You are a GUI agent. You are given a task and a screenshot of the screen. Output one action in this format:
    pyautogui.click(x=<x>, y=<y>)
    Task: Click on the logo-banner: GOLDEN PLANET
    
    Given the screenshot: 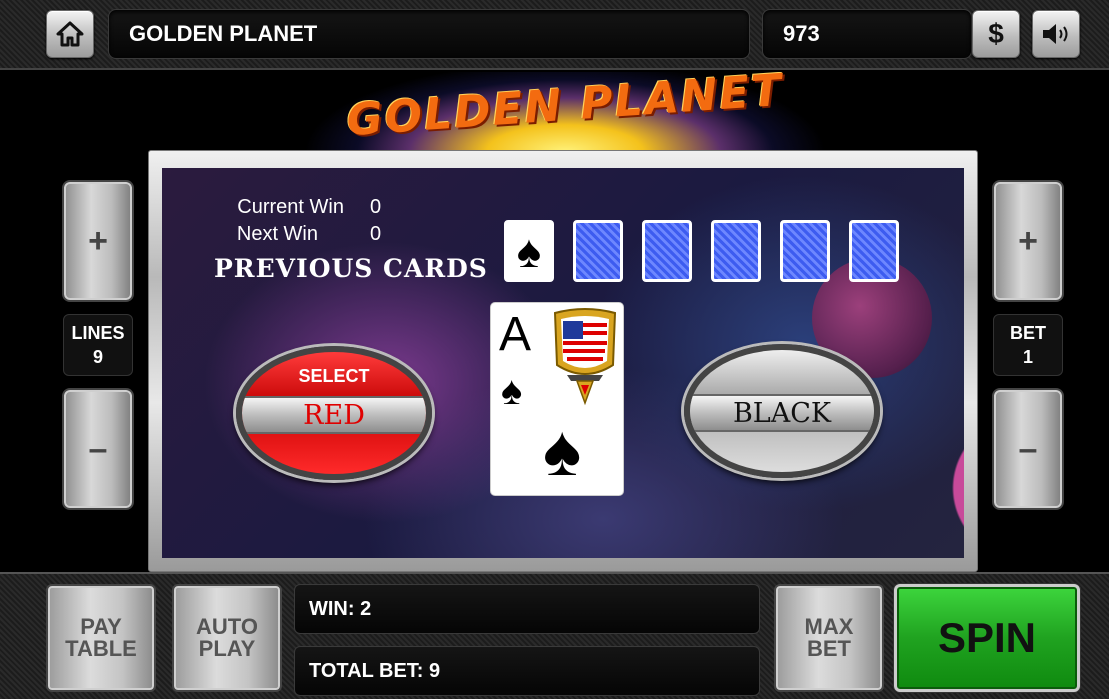 What is the action you would take?
    pyautogui.click(x=565, y=112)
    